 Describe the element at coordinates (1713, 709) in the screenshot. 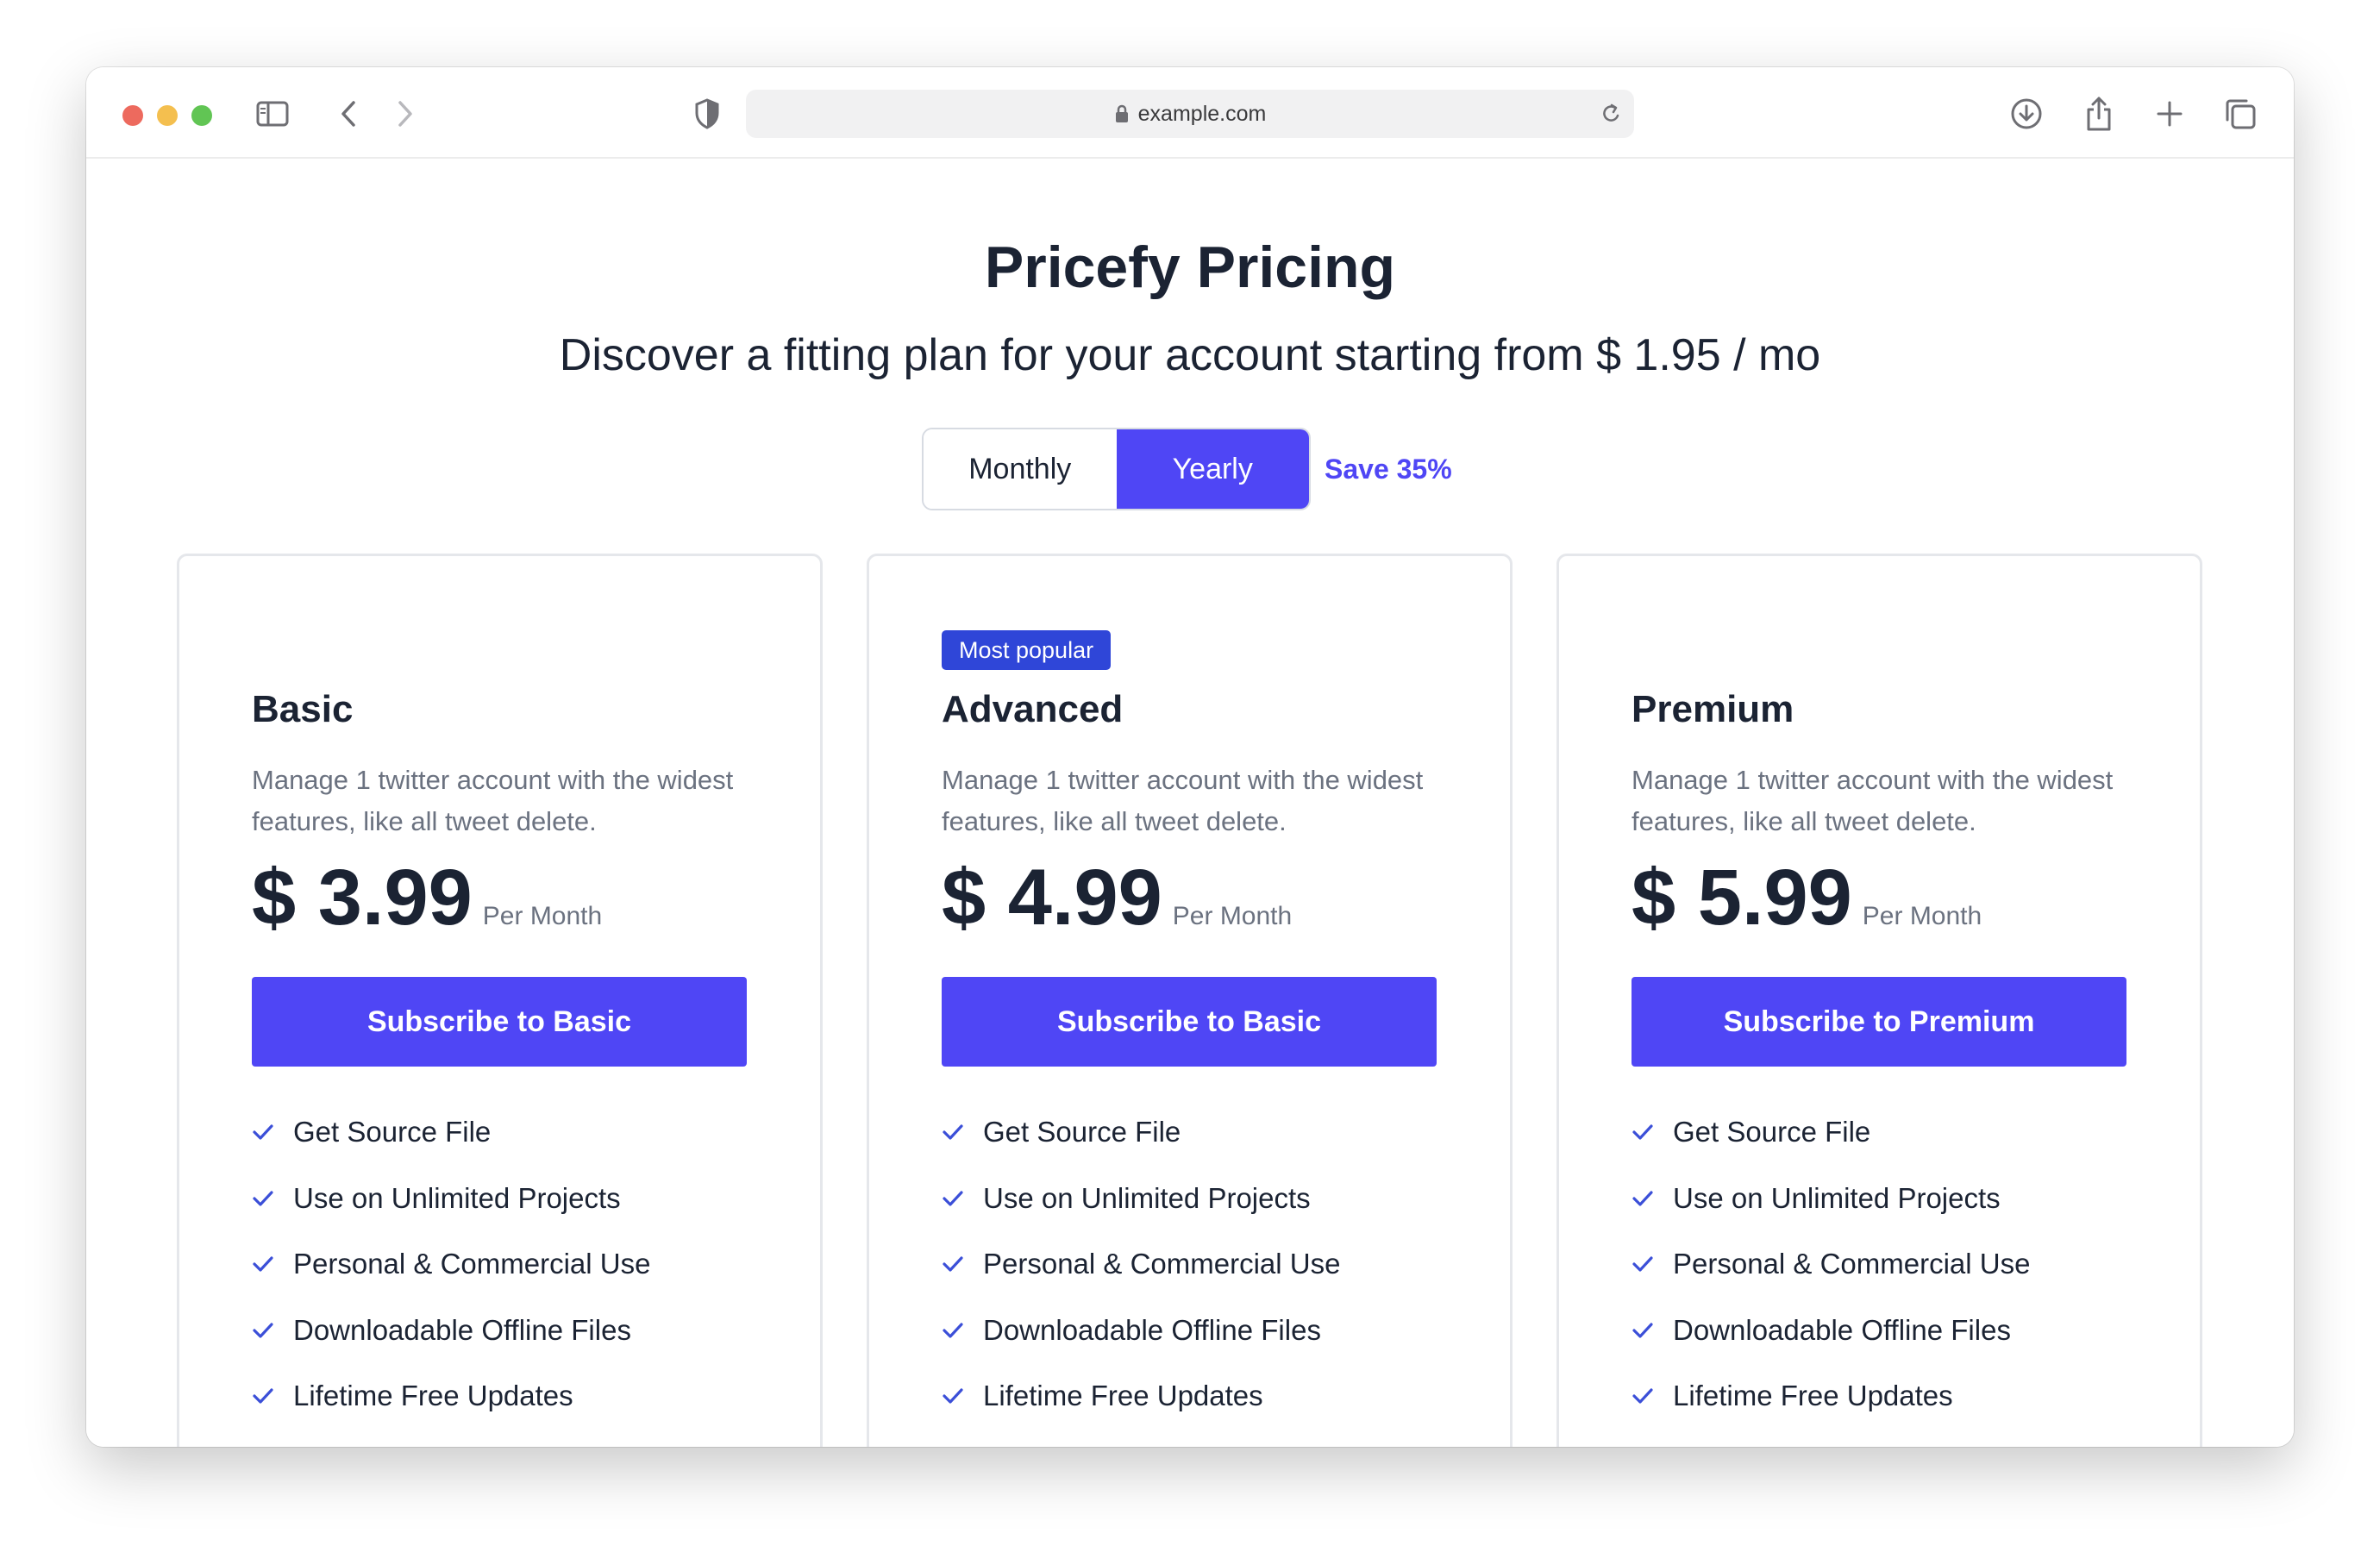

I see `plan-name: Premium` at that location.